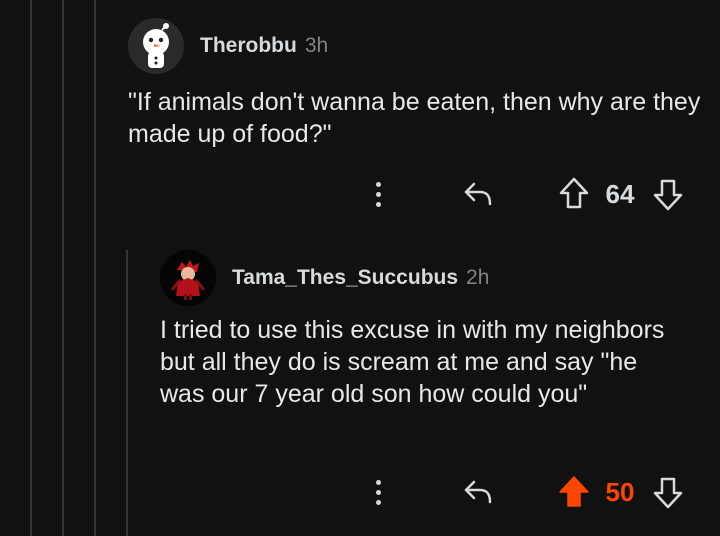 Image resolution: width=720 pixels, height=536 pixels. Describe the element at coordinates (316, 45) in the screenshot. I see `timestamp: 3h` at that location.